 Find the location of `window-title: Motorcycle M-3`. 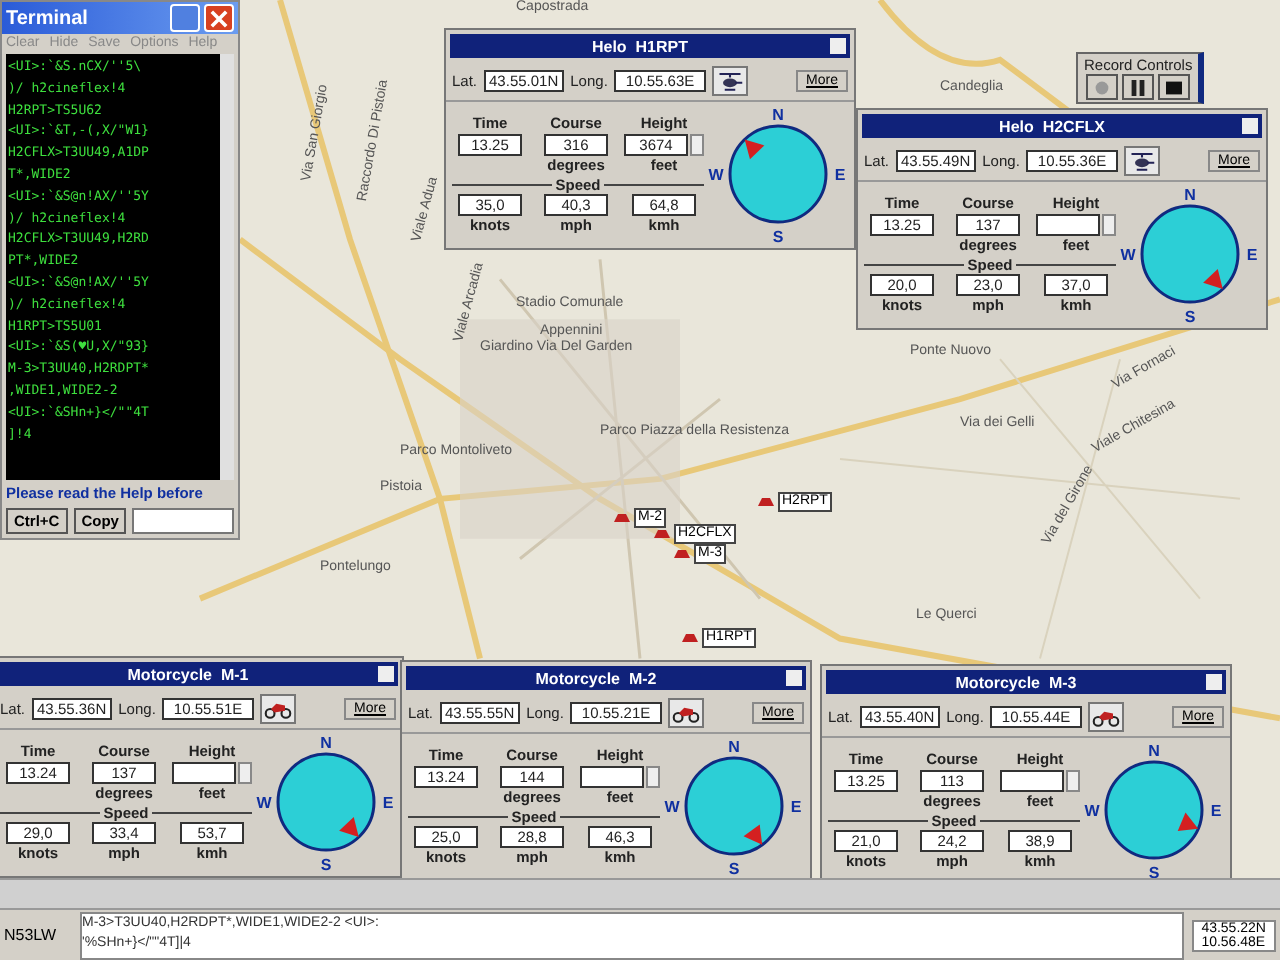

window-title: Motorcycle M-3 is located at coordinates (1016, 682).